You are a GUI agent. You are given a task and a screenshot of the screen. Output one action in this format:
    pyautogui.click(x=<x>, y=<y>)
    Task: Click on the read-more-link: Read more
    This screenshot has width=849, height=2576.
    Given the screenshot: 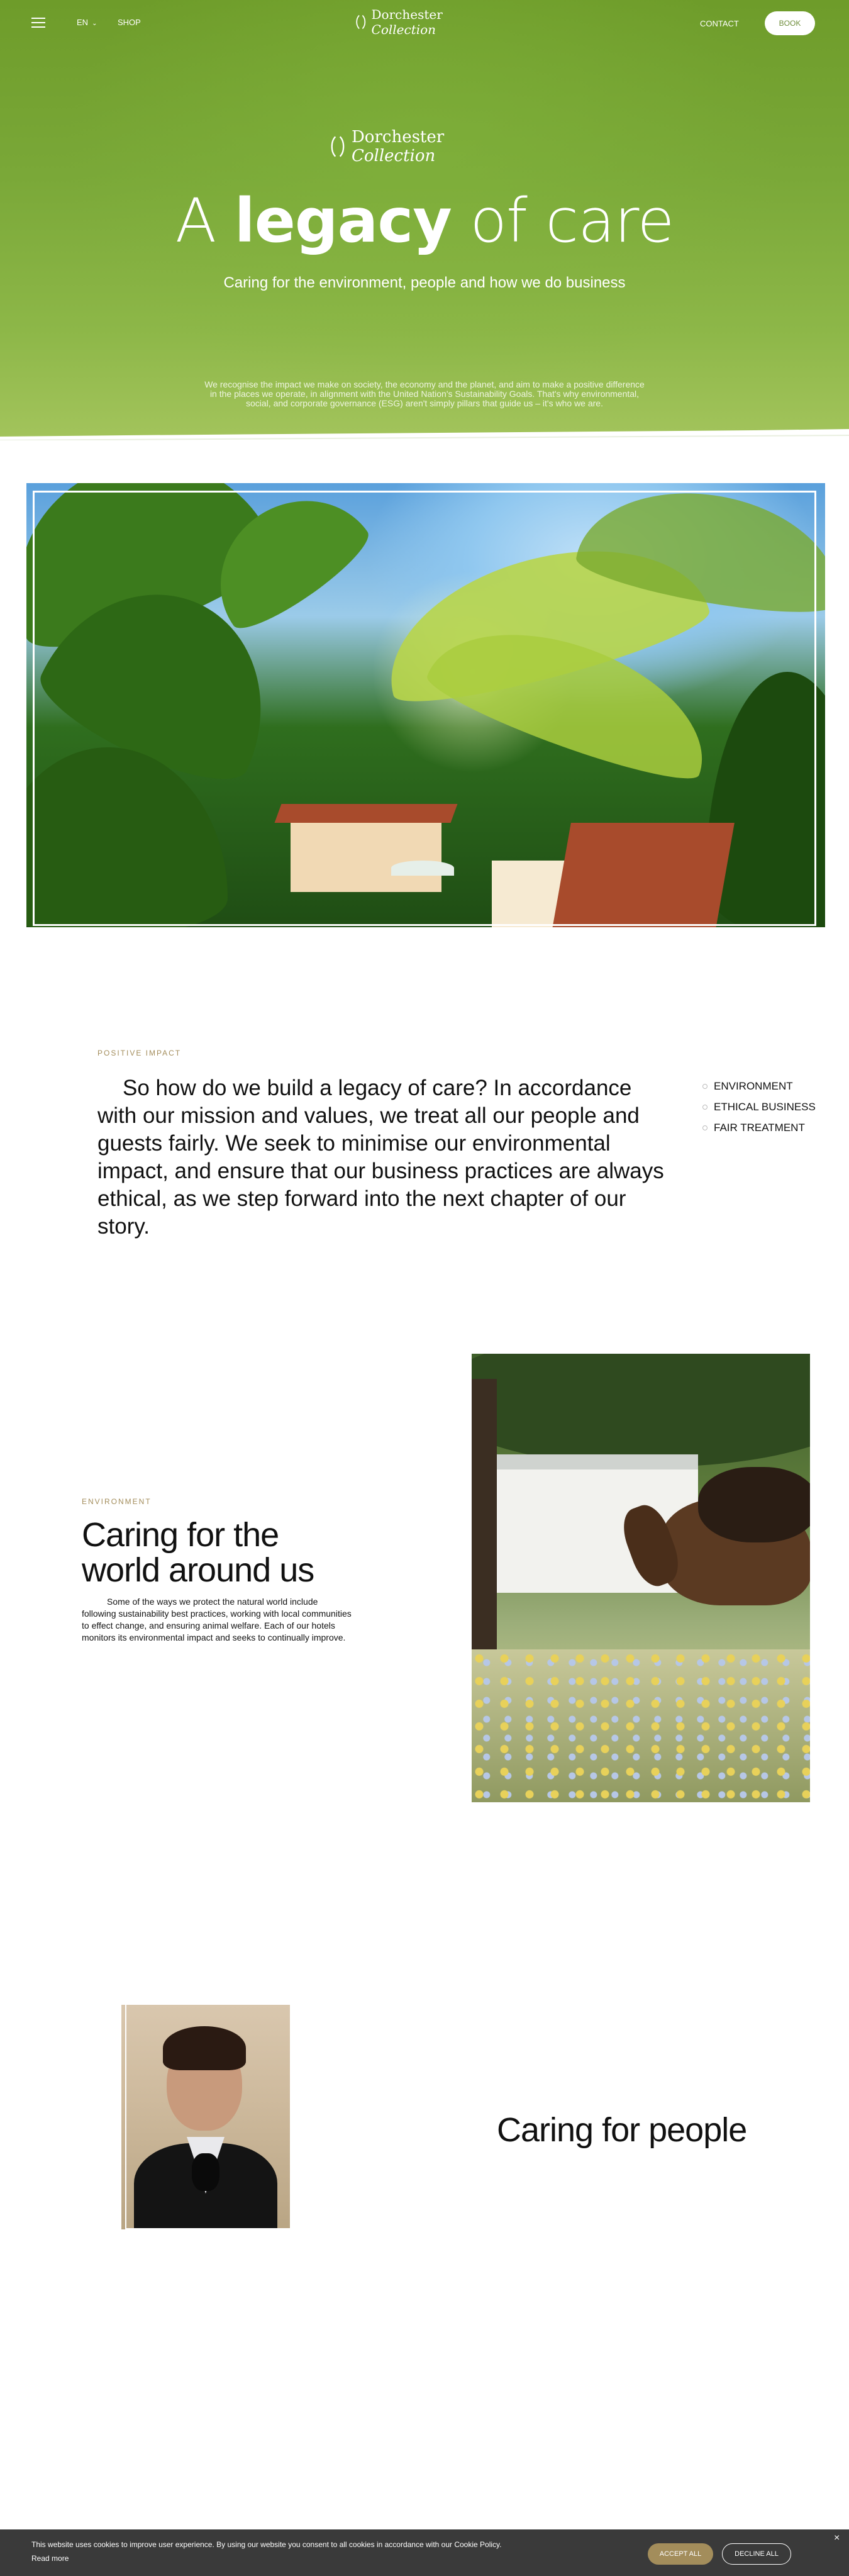 What is the action you would take?
    pyautogui.click(x=50, y=2558)
    